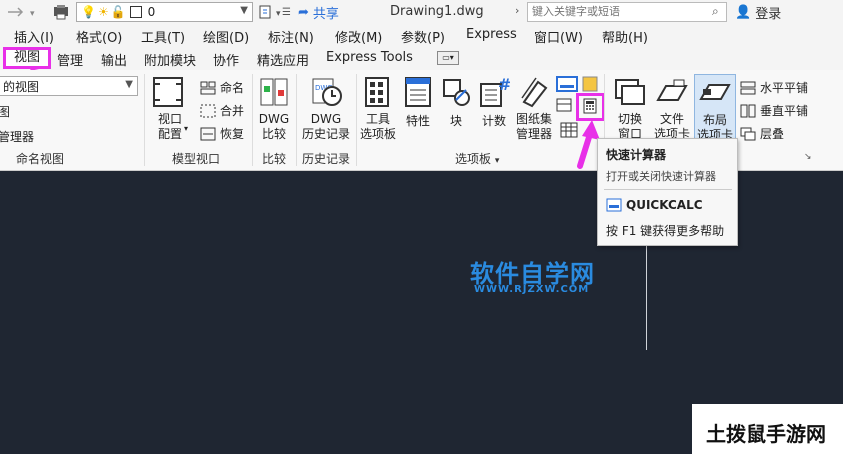 This screenshot has height=454, width=843. What do you see at coordinates (232, 88) in the screenshot?
I see `viewport-named-label: 命名` at bounding box center [232, 88].